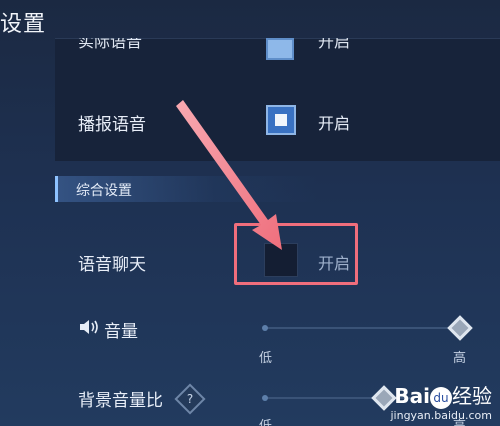 This screenshot has height=426, width=500. What do you see at coordinates (412, 395) in the screenshot?
I see `watermark-brand: Bai` at bounding box center [412, 395].